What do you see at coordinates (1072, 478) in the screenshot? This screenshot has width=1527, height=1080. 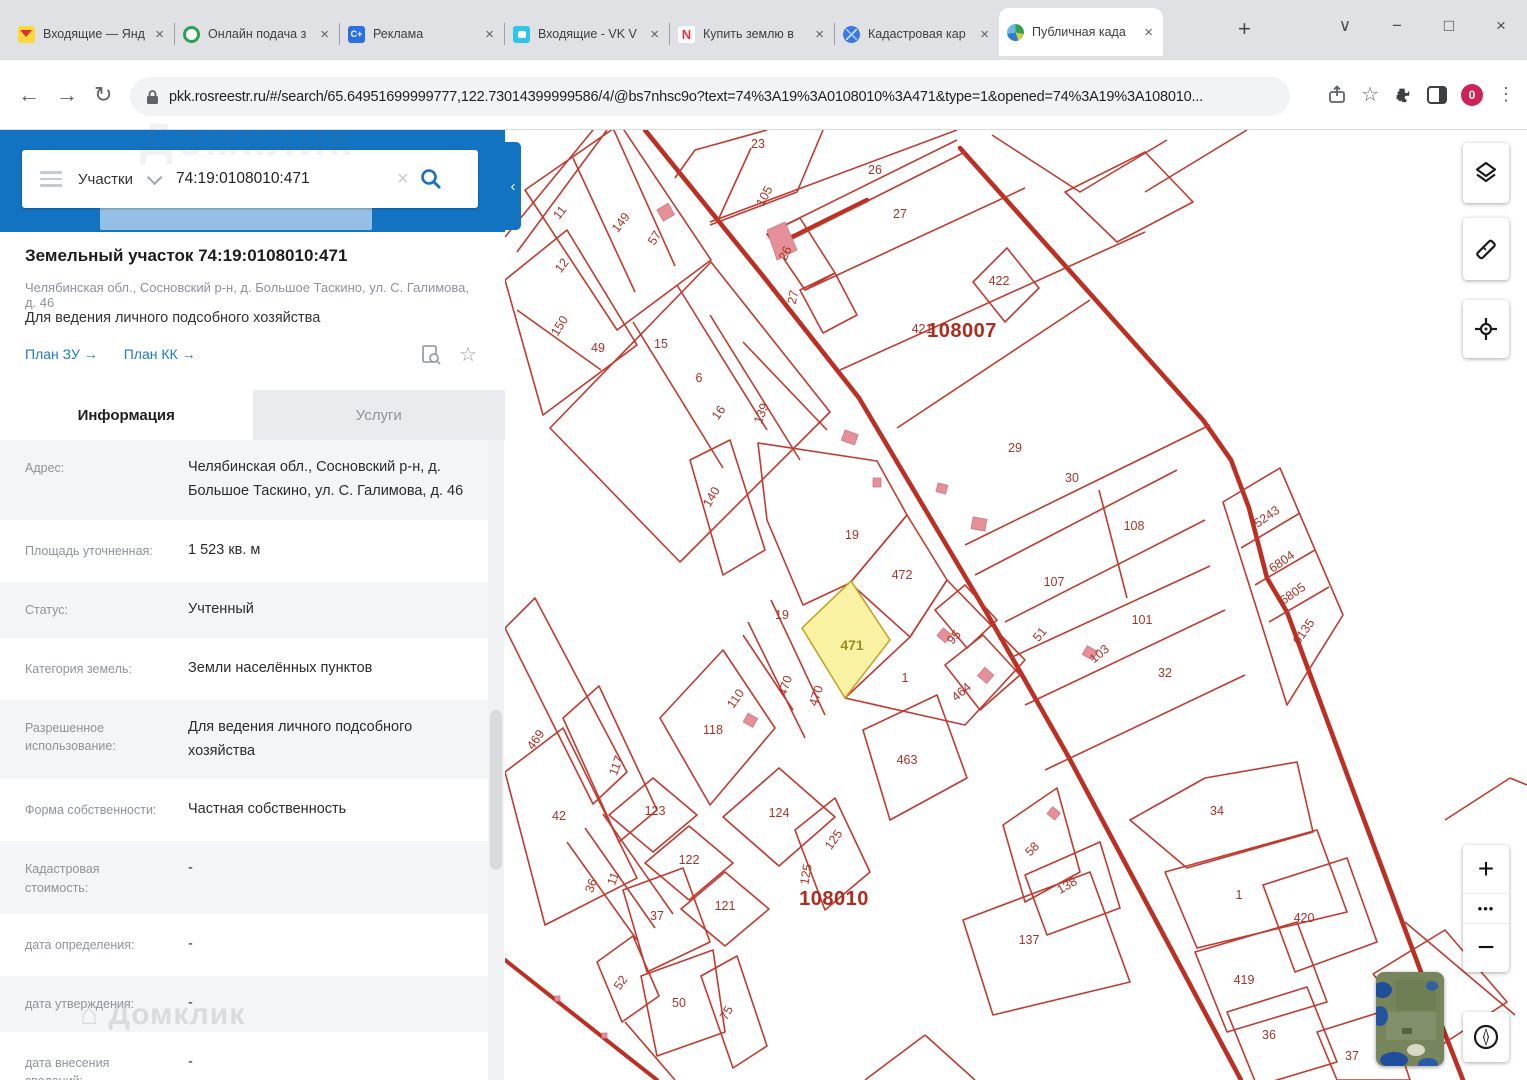 I see `parcel-label: 30` at bounding box center [1072, 478].